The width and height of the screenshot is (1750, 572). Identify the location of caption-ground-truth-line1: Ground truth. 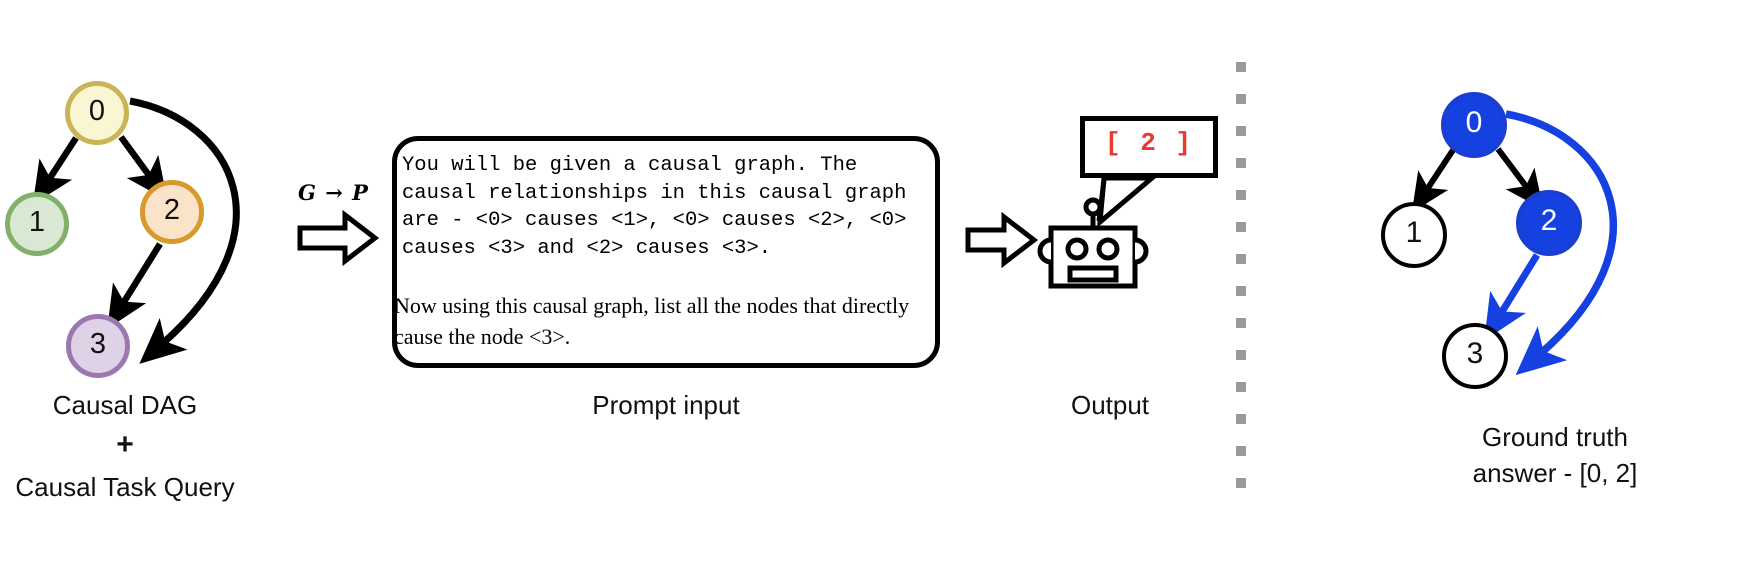
(1555, 437).